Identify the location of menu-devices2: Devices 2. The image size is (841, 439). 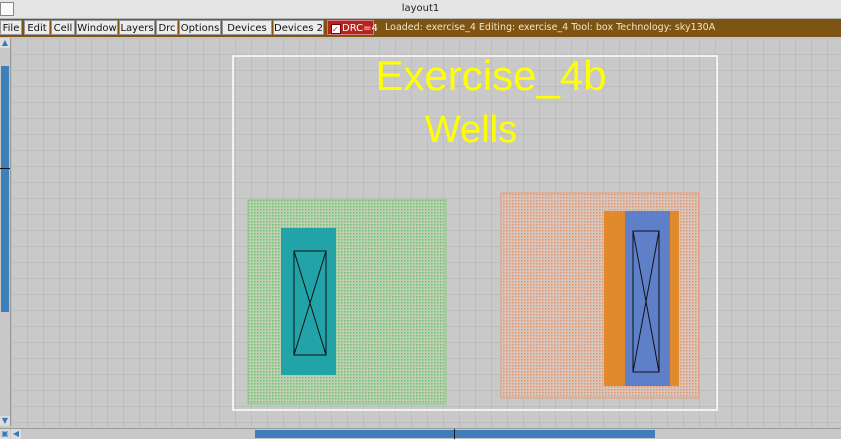
(298, 27).